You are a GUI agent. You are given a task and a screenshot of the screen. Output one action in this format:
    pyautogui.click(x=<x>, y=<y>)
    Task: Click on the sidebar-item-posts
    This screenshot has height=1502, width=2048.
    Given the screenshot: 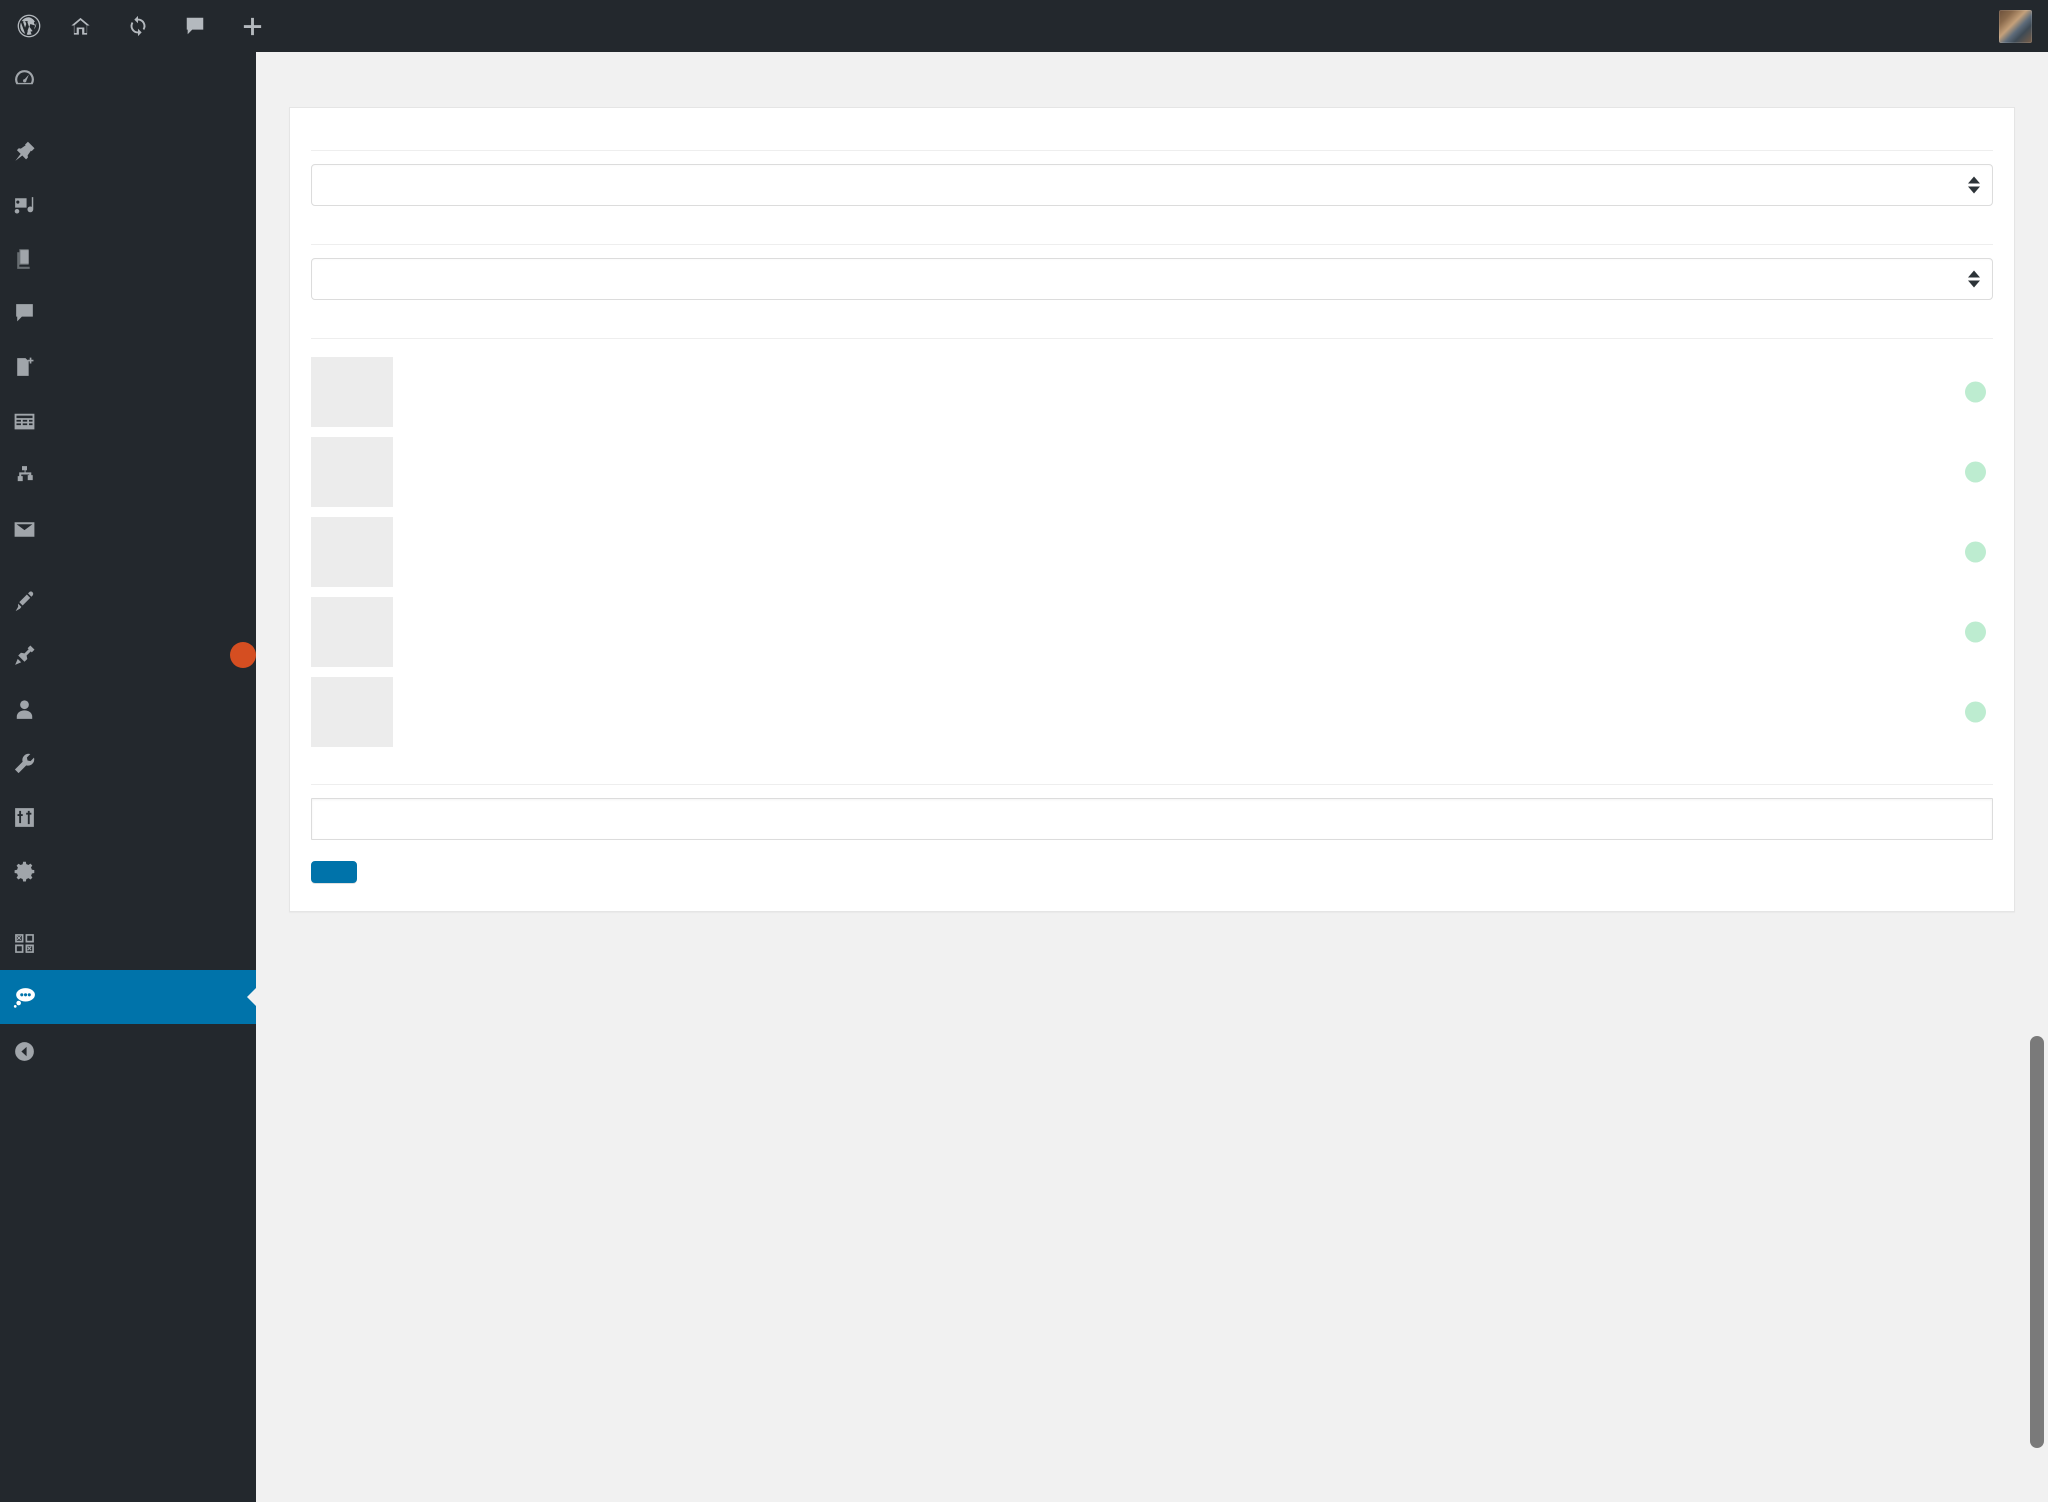 What is the action you would take?
    pyautogui.click(x=128, y=151)
    